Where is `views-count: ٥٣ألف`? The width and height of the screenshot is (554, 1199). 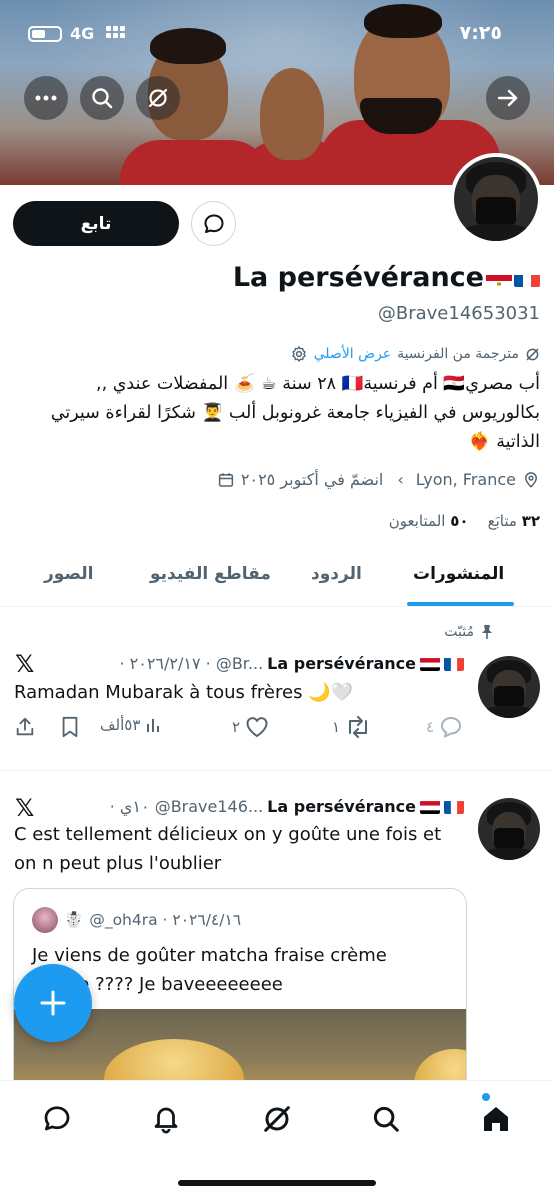 views-count: ٥٣ألف is located at coordinates (131, 725).